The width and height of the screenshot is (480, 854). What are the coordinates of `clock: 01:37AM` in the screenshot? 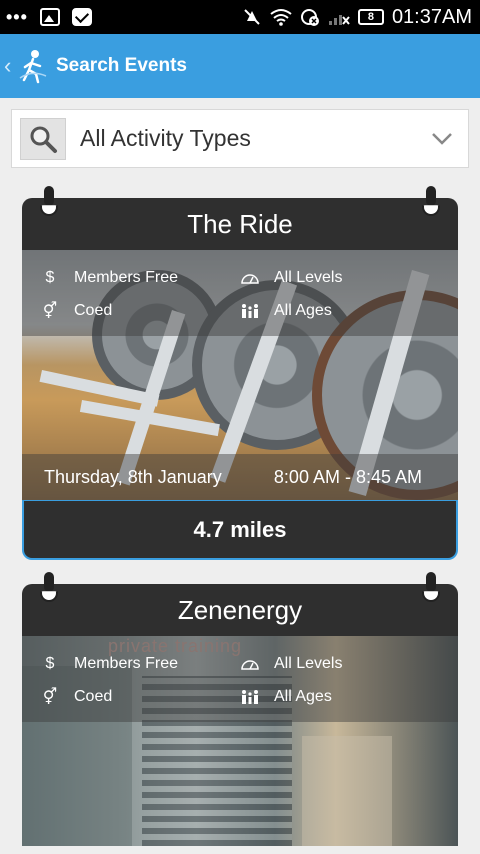 It's located at (431, 16).